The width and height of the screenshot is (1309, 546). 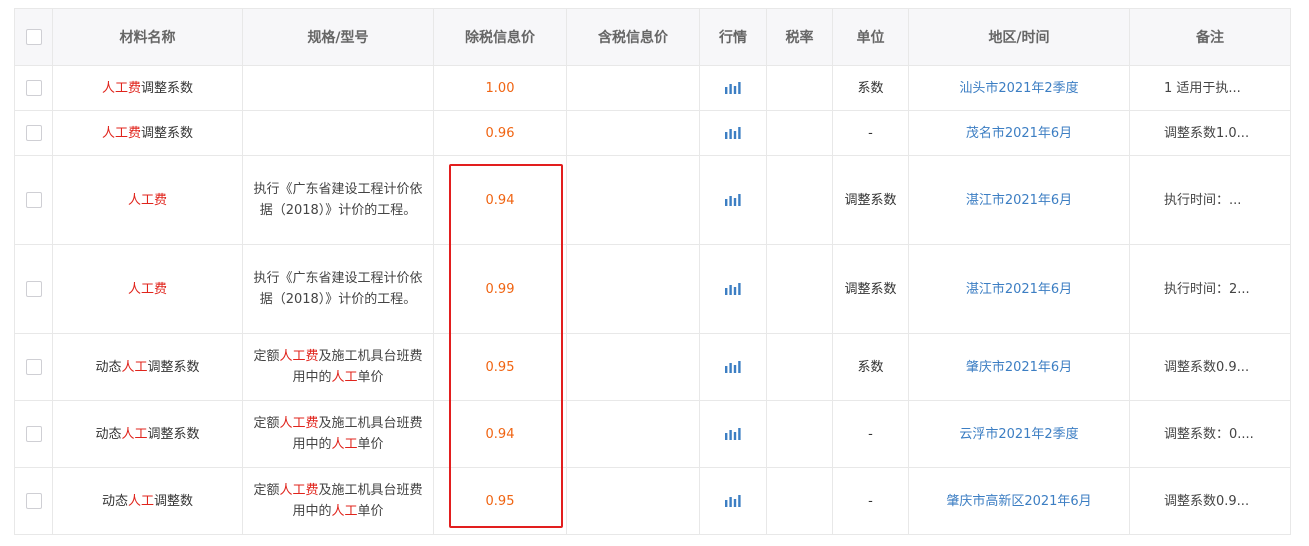 I want to click on column-header-price-inc-tax: 含税信息价, so click(x=633, y=37).